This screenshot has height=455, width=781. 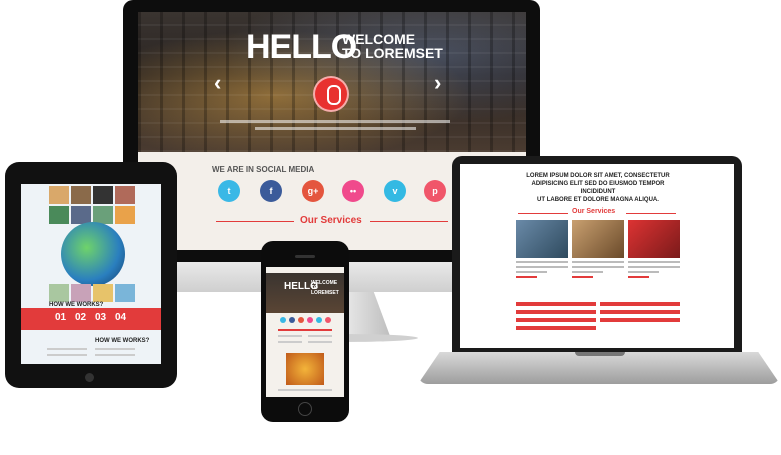 What do you see at coordinates (435, 191) in the screenshot?
I see `pinterest-icon: p` at bounding box center [435, 191].